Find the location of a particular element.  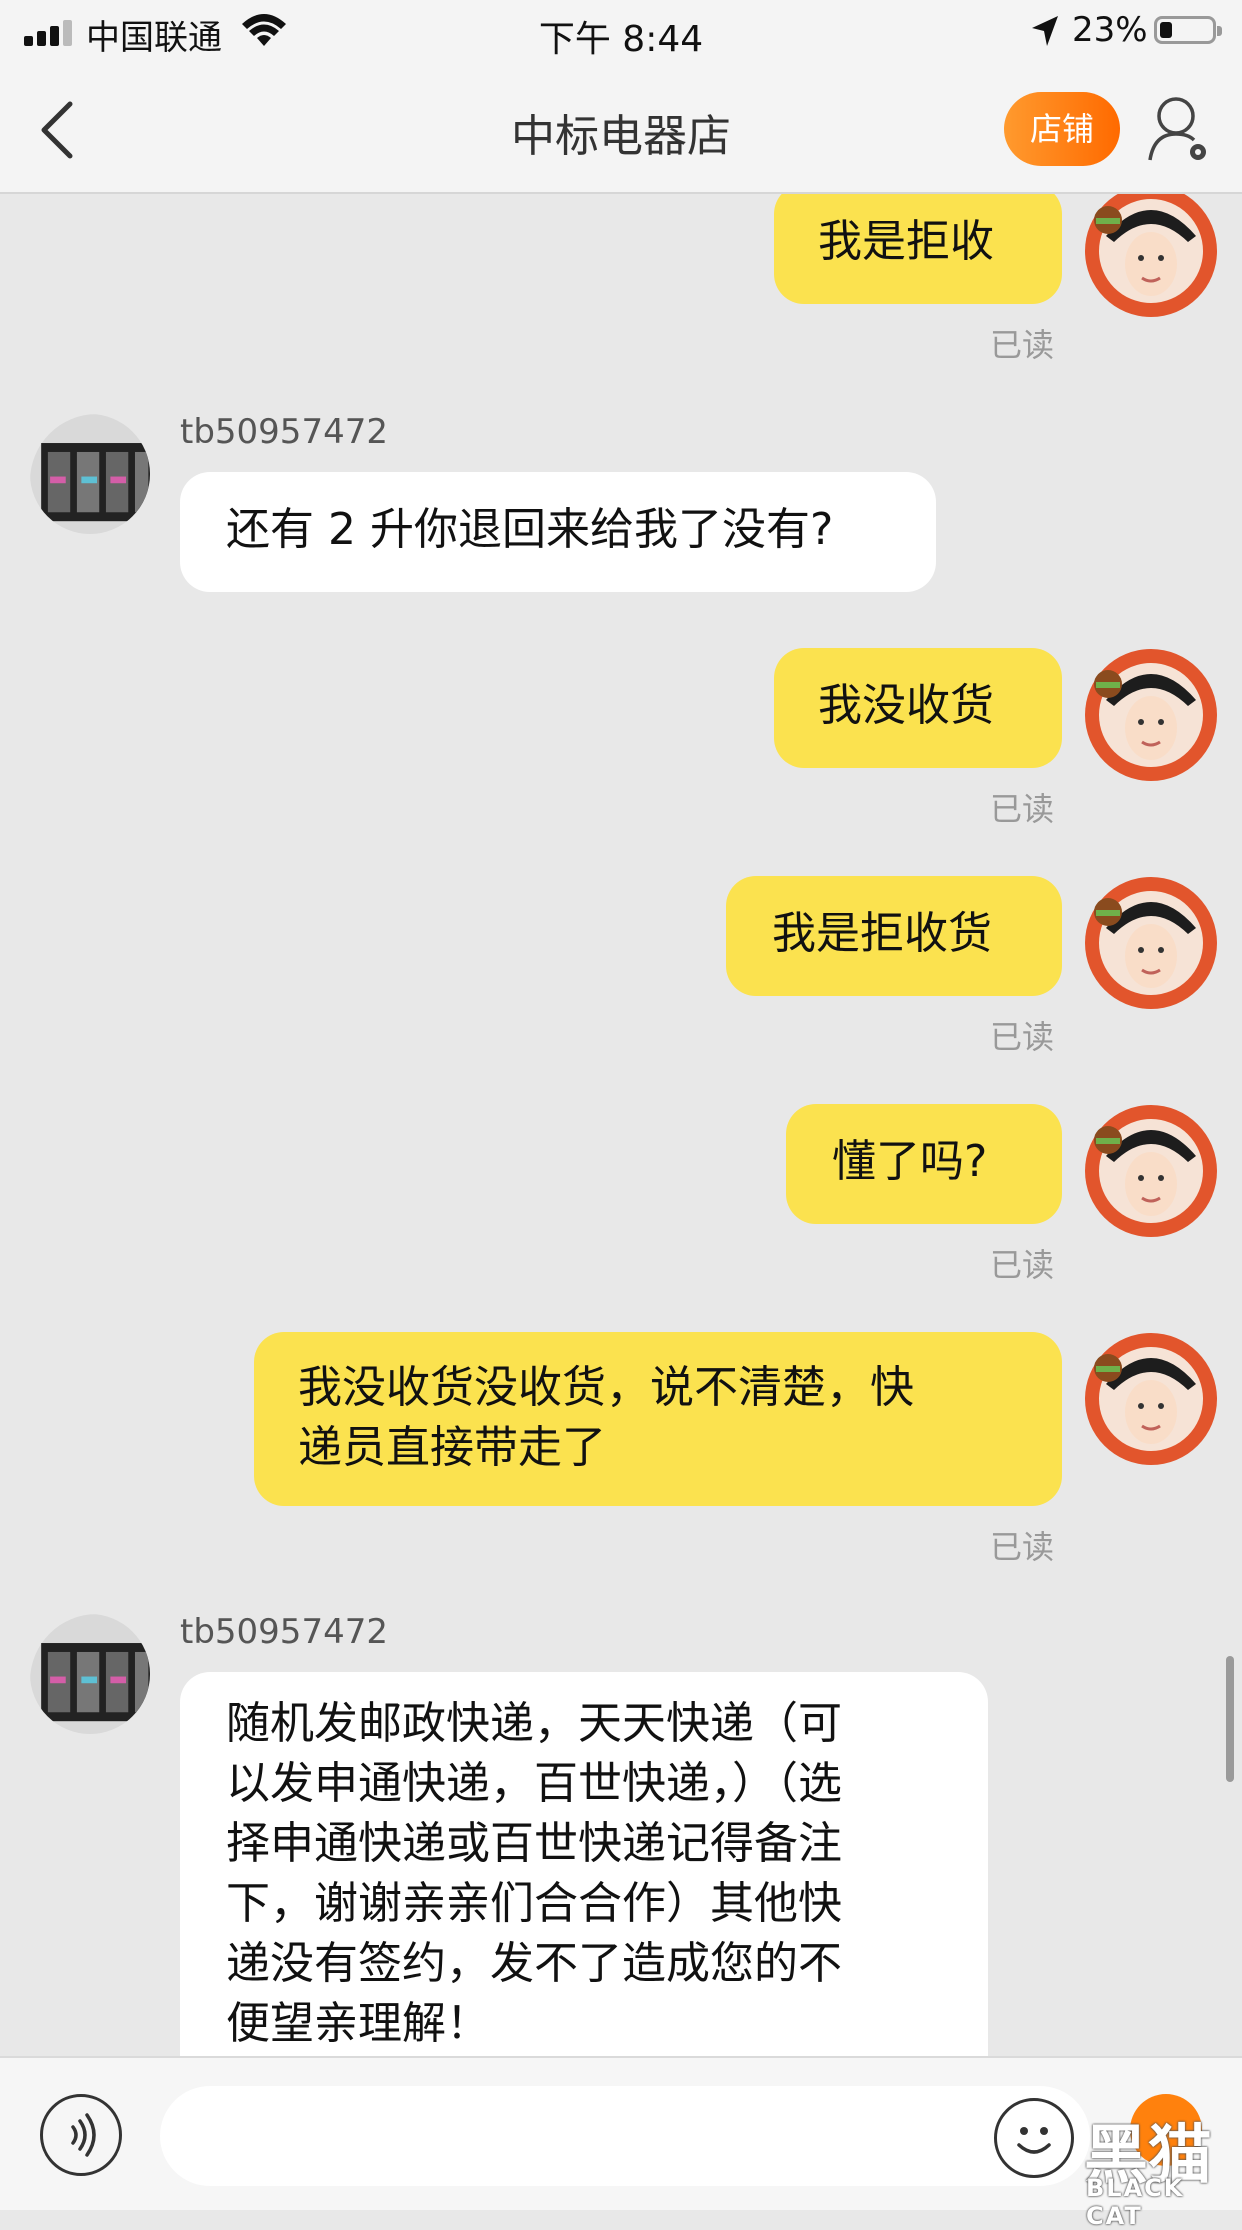

voice-icon is located at coordinates (81, 2135).